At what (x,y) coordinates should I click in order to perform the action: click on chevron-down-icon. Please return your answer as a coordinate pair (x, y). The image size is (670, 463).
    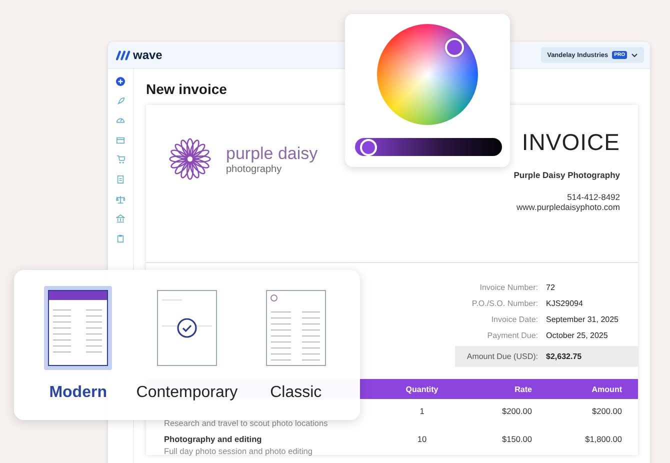
    Looking at the image, I should click on (634, 55).